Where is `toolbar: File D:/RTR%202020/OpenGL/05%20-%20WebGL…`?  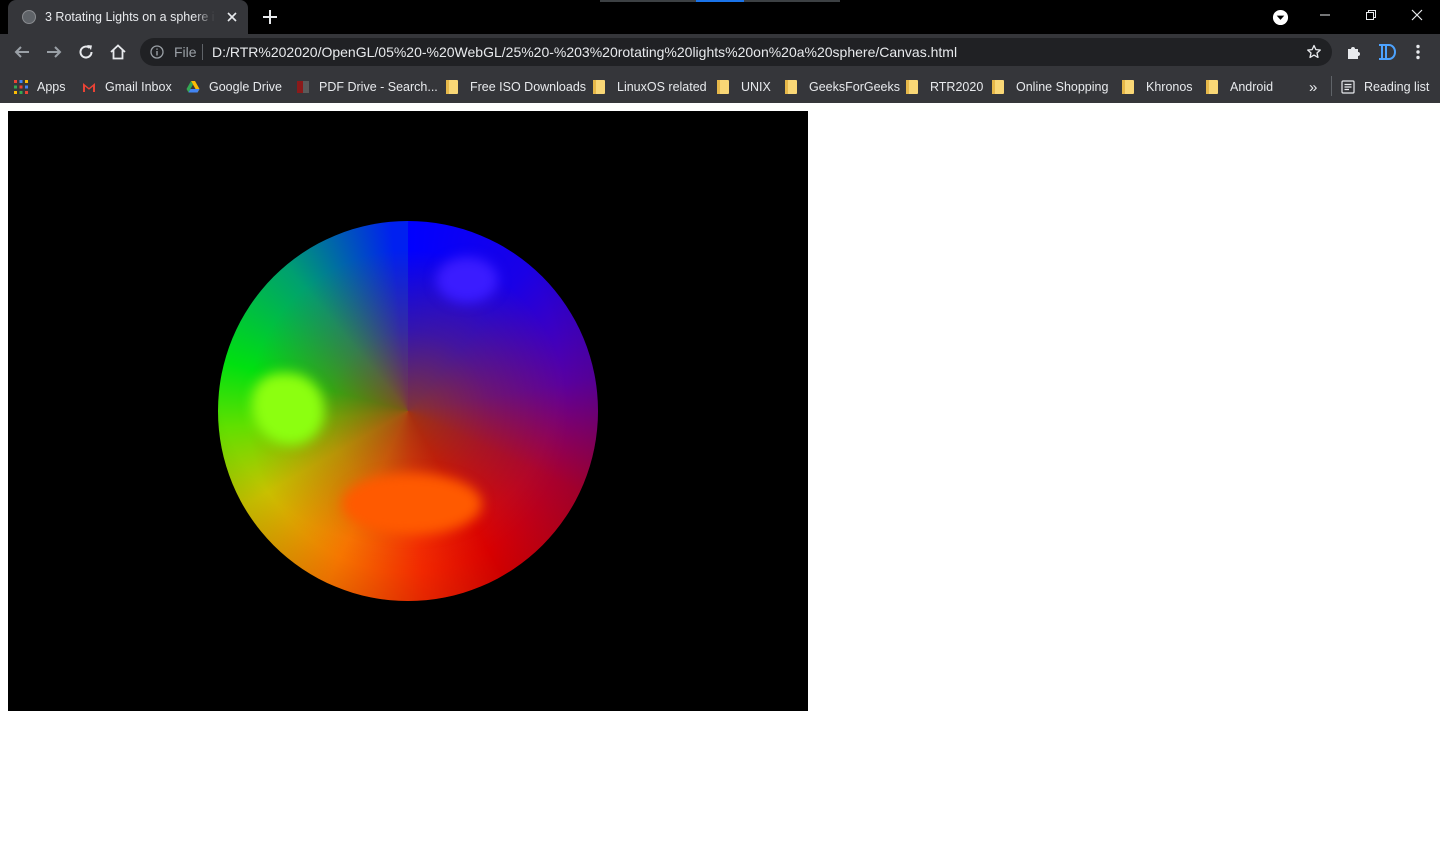
toolbar: File D:/RTR%202020/OpenGL/05%20-%20WebGL… is located at coordinates (720, 52).